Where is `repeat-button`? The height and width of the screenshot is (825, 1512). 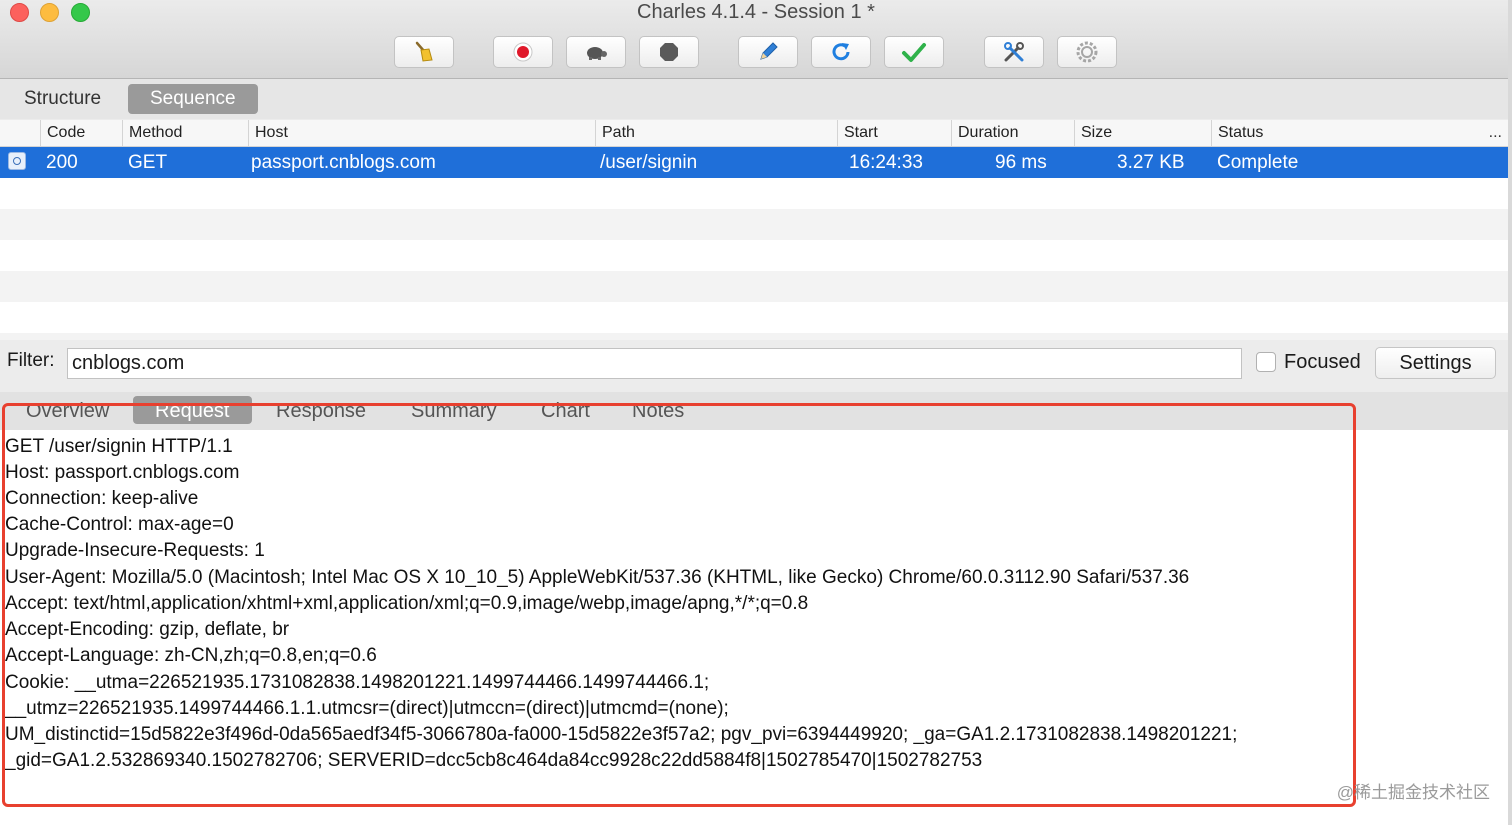 repeat-button is located at coordinates (841, 52).